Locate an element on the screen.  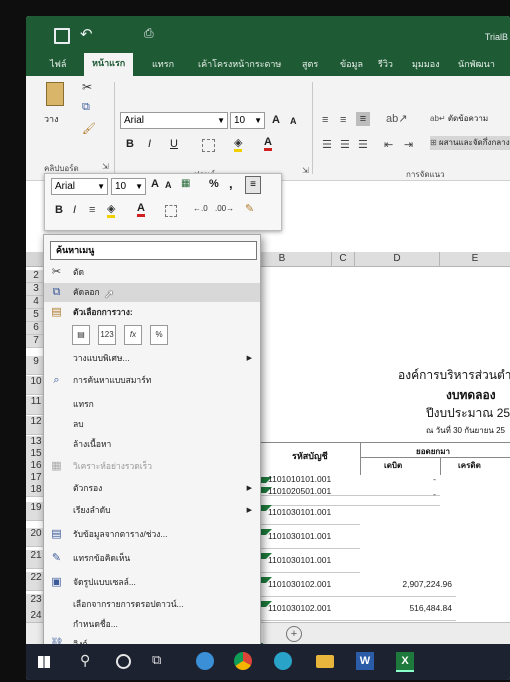
align-right-icon: ☰ is located at coordinates (363, 144).